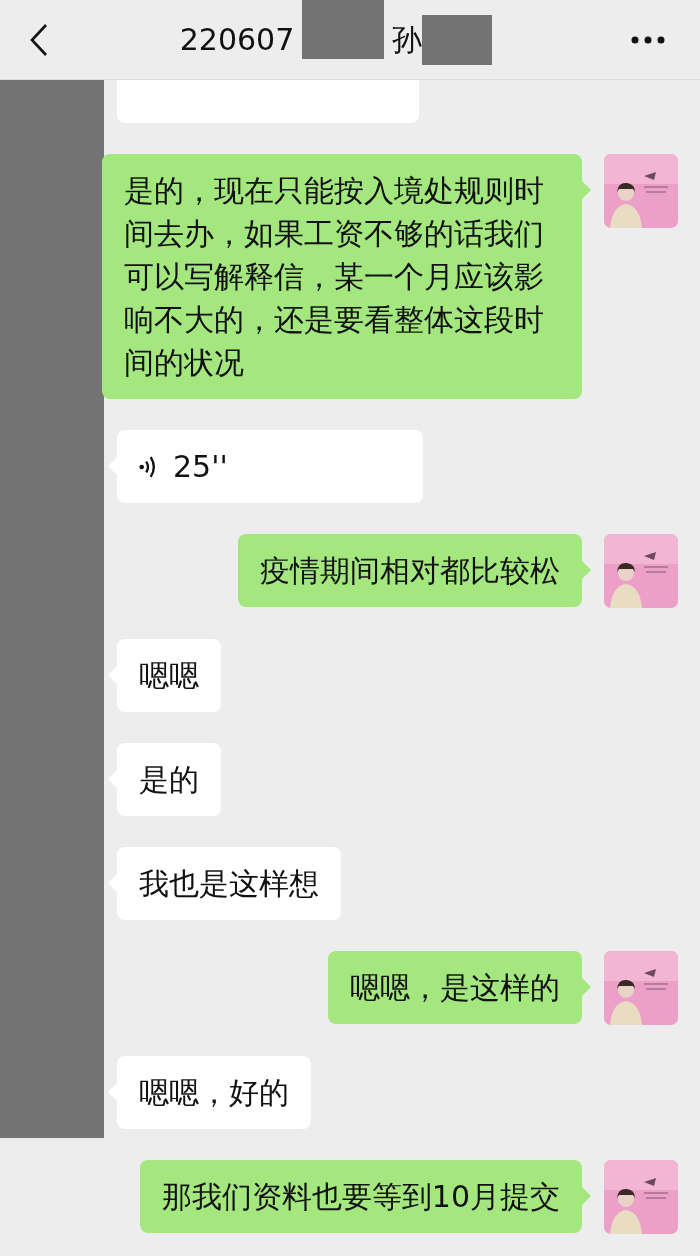  Describe the element at coordinates (214, 1092) in the screenshot. I see `message-bubble: 嗯嗯，好的` at that location.